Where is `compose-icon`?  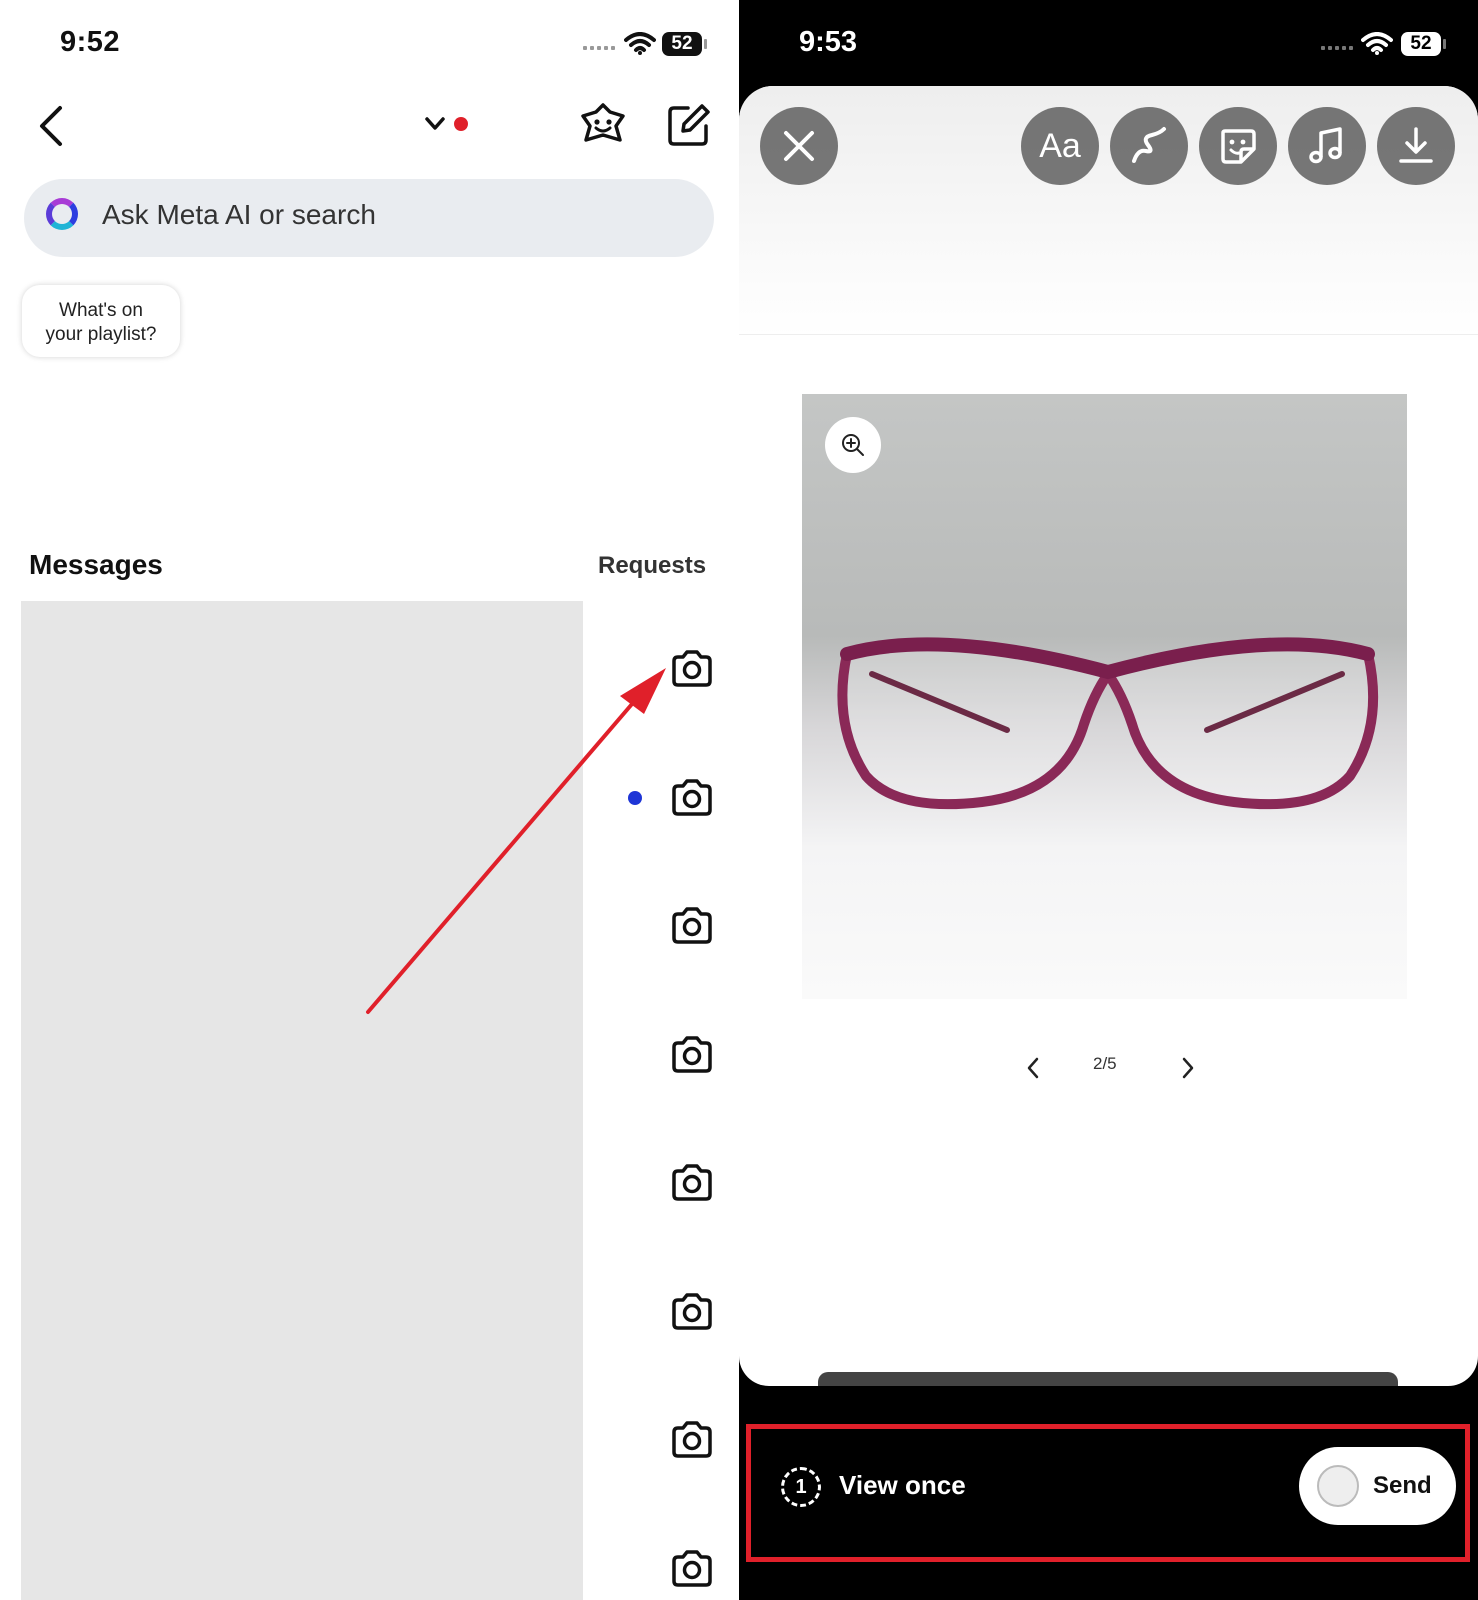
compose-icon is located at coordinates (689, 125).